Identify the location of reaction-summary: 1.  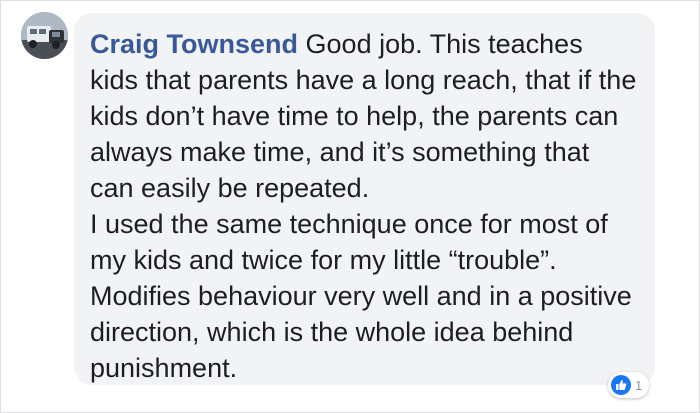
(629, 385).